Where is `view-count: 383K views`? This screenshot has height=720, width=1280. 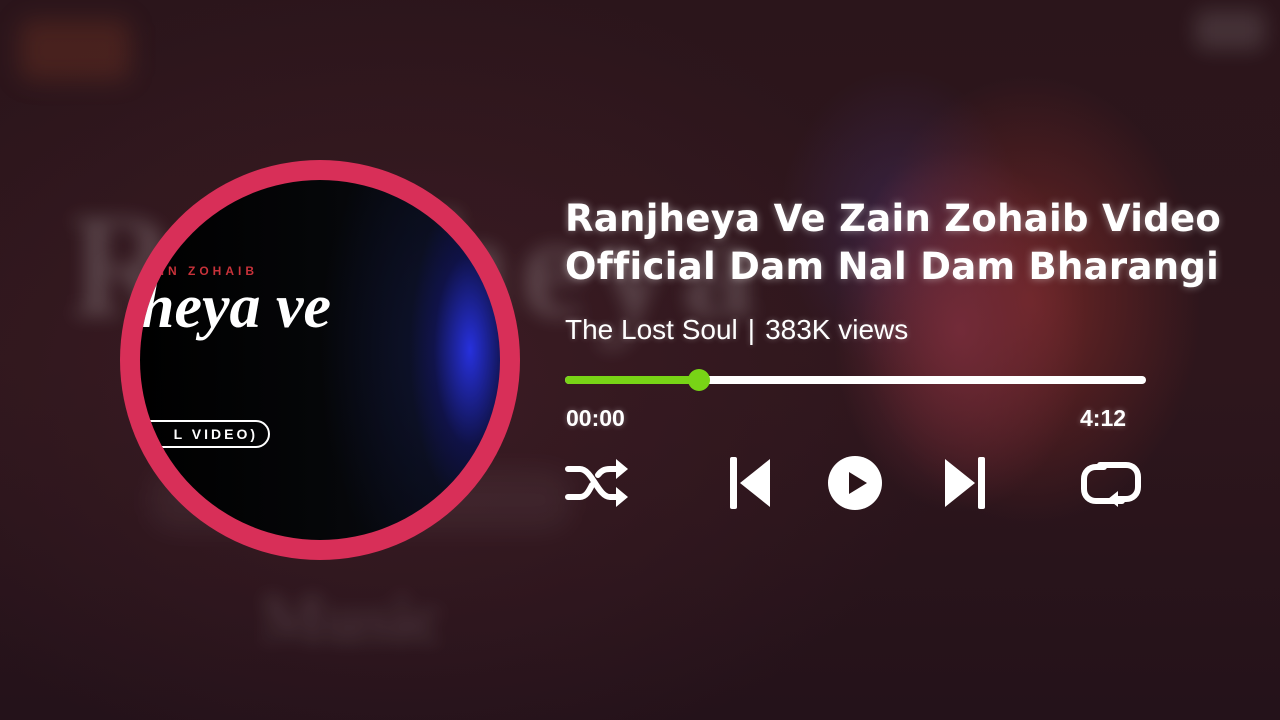 view-count: 383K views is located at coordinates (837, 329).